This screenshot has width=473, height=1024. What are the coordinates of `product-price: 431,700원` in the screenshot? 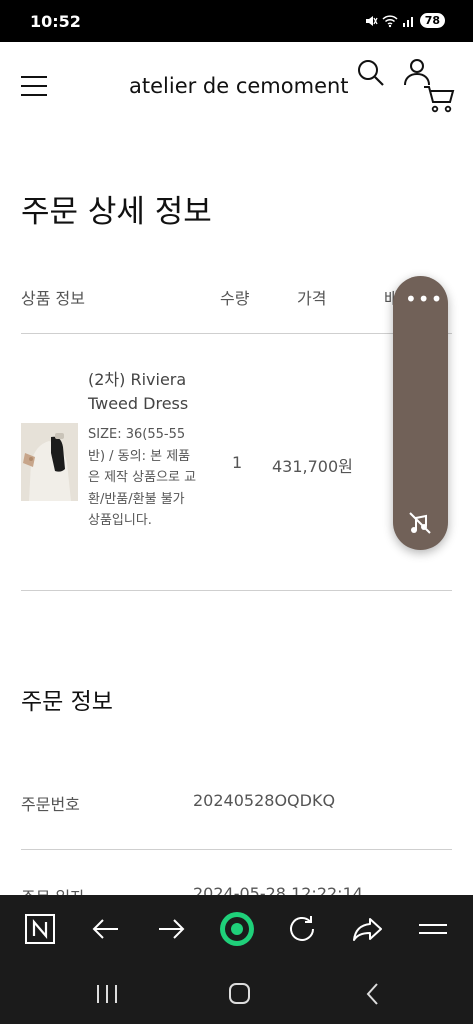 It's located at (312, 466).